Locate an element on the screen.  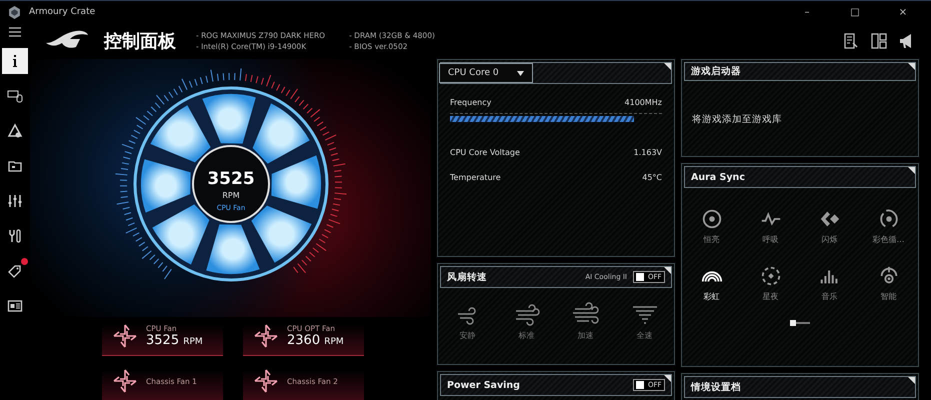
metric-value: 45°C is located at coordinates (652, 177).